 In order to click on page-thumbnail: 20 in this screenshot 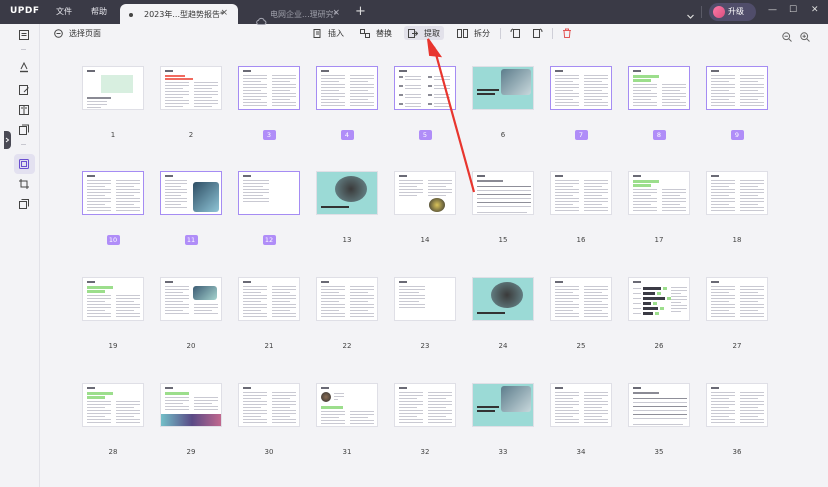, I will do `click(192, 315)`.